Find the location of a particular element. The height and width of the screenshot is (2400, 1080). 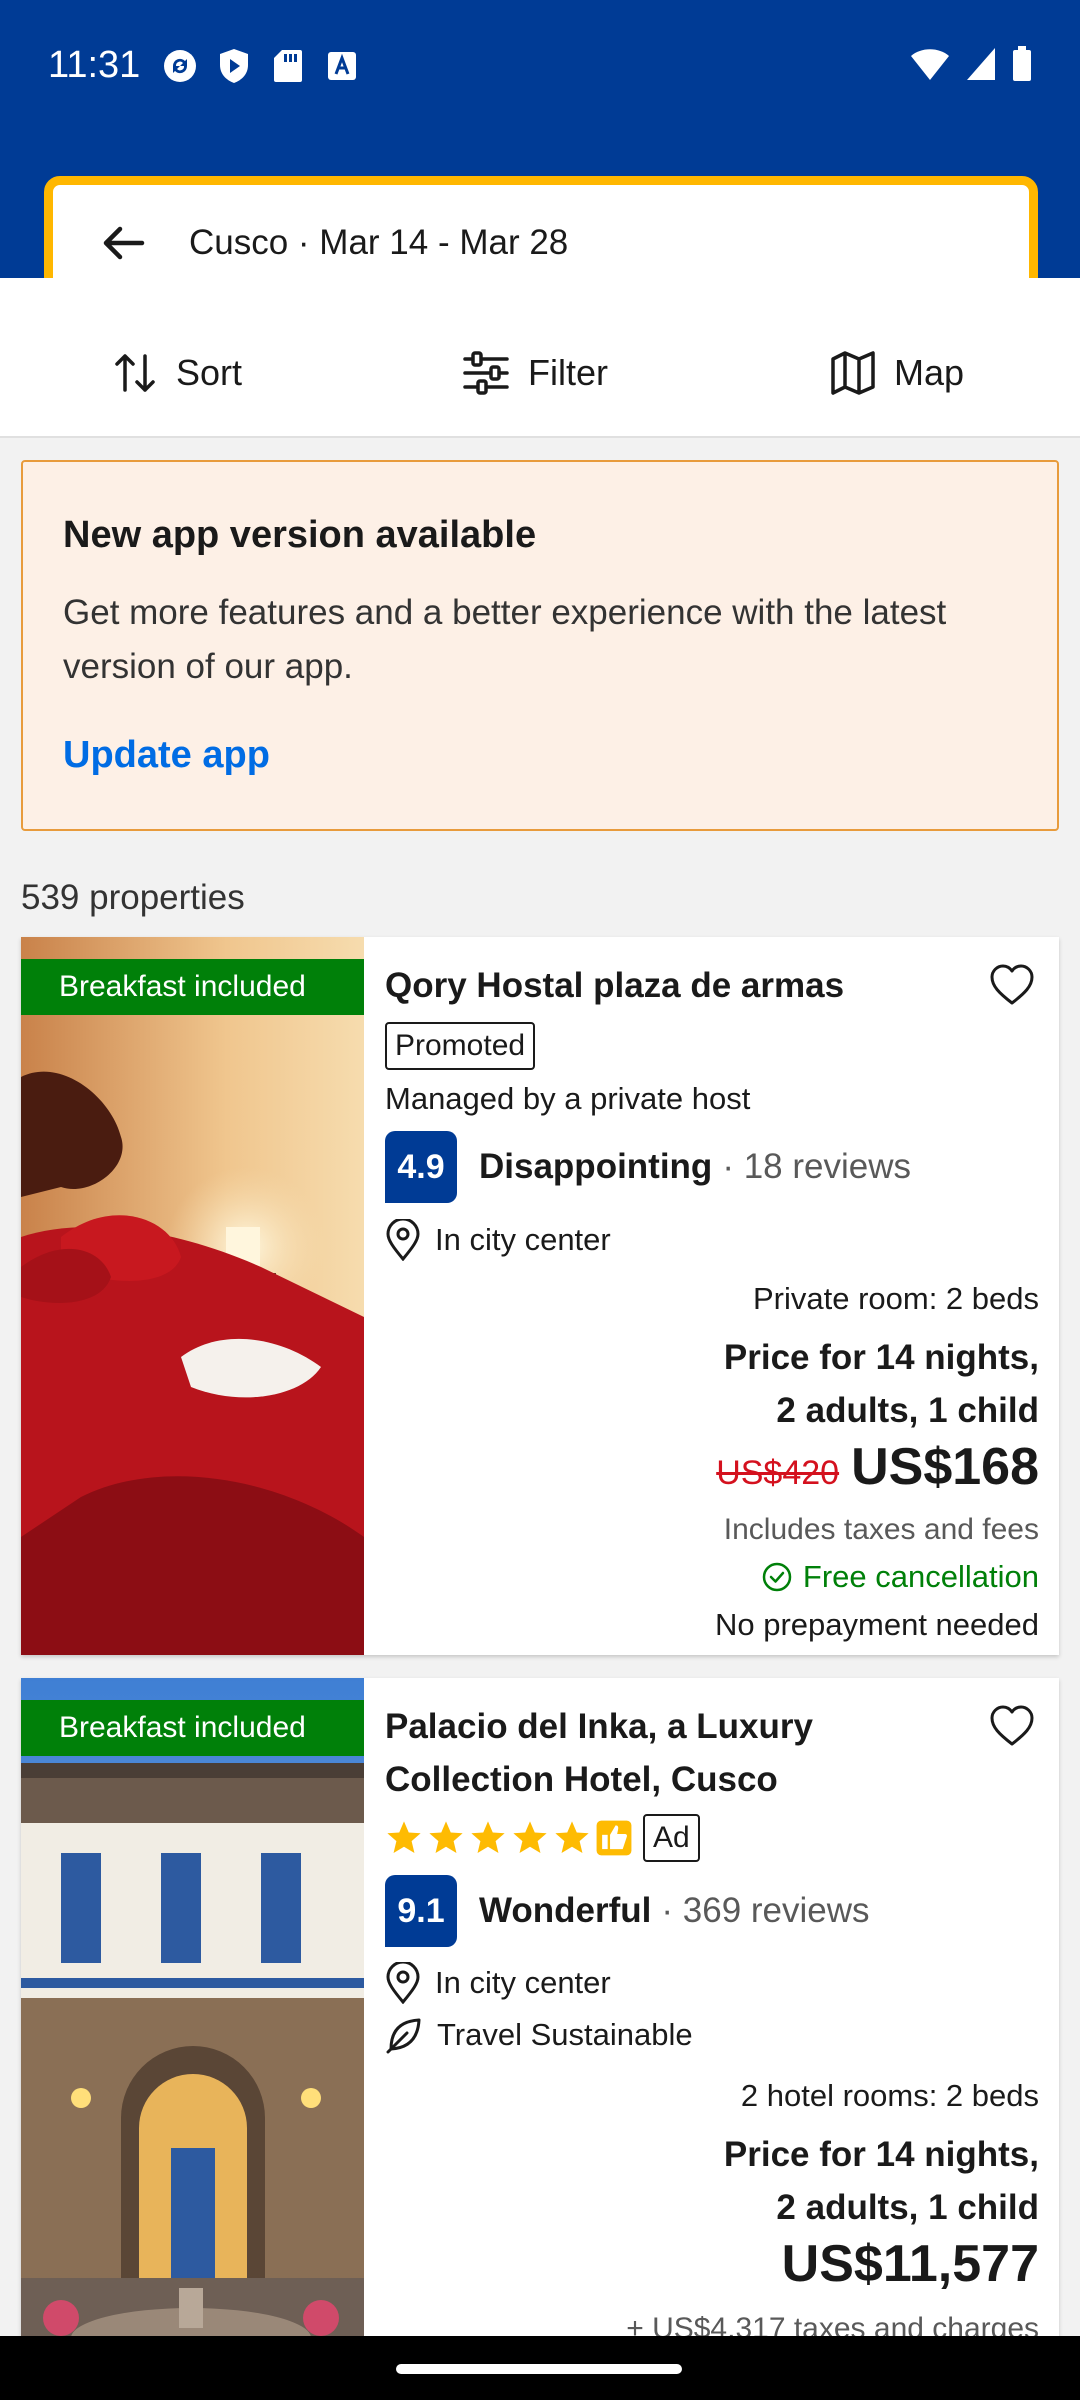

sort-button: Sort is located at coordinates (177, 373).